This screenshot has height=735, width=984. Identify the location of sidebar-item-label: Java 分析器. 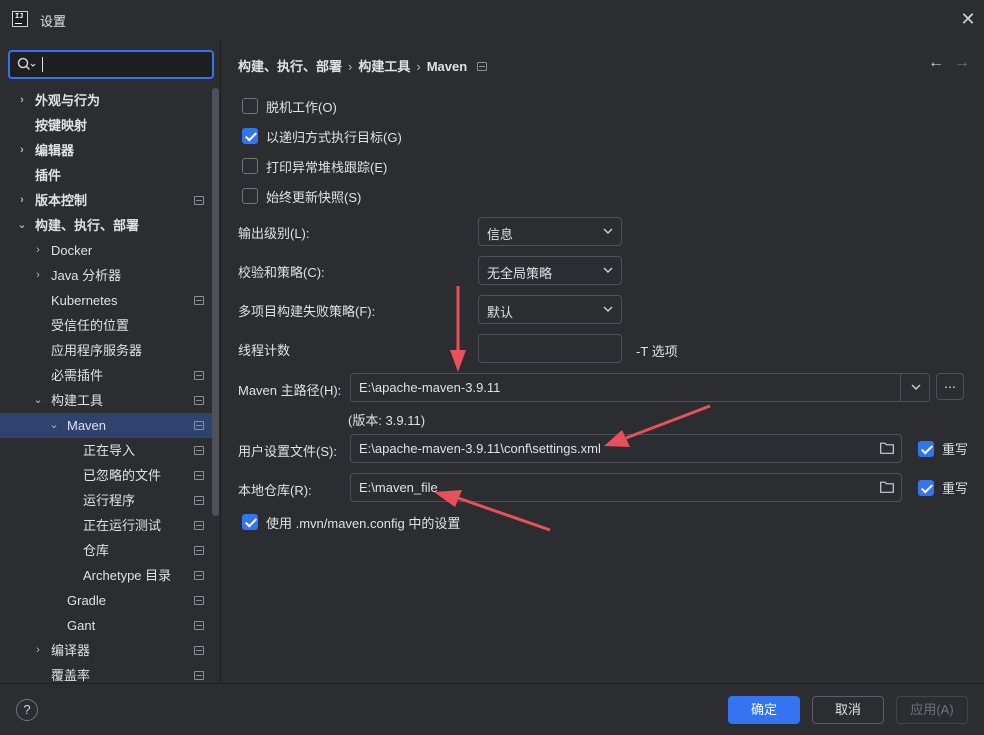
(86, 275).